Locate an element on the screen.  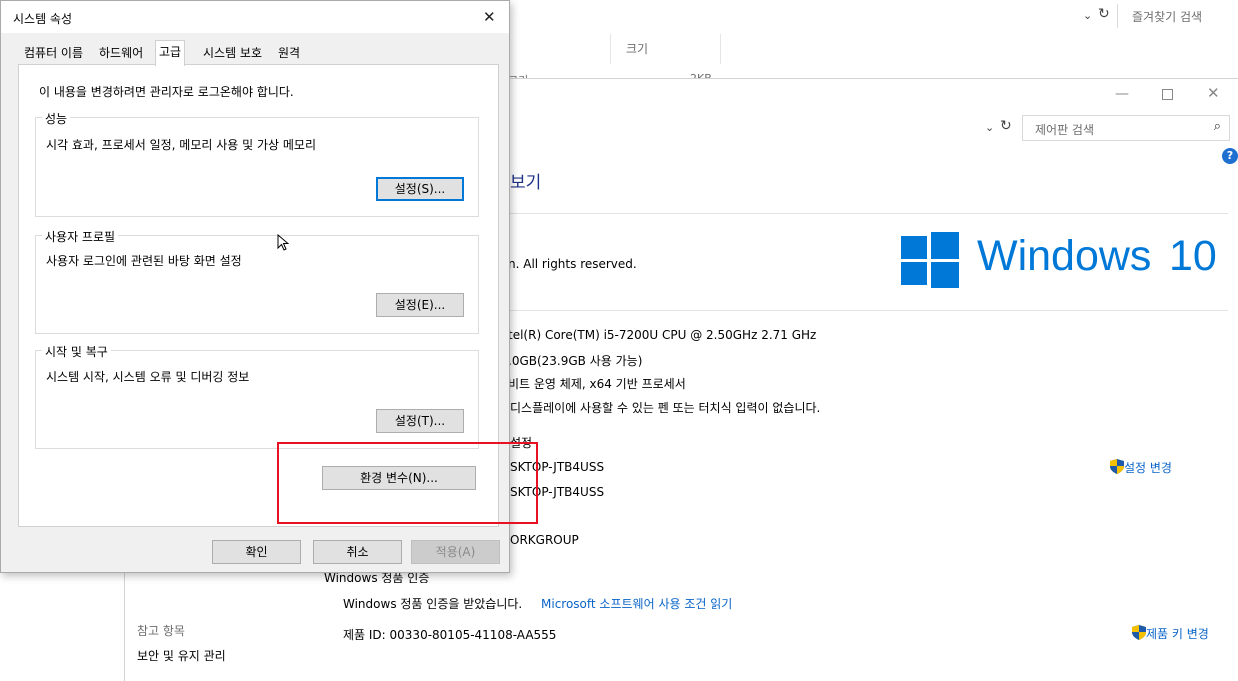
performance-group: 성능 시각 효과, 프로세서 일정, 메모리 사용 및 가상 메모리 is located at coordinates (257, 163).